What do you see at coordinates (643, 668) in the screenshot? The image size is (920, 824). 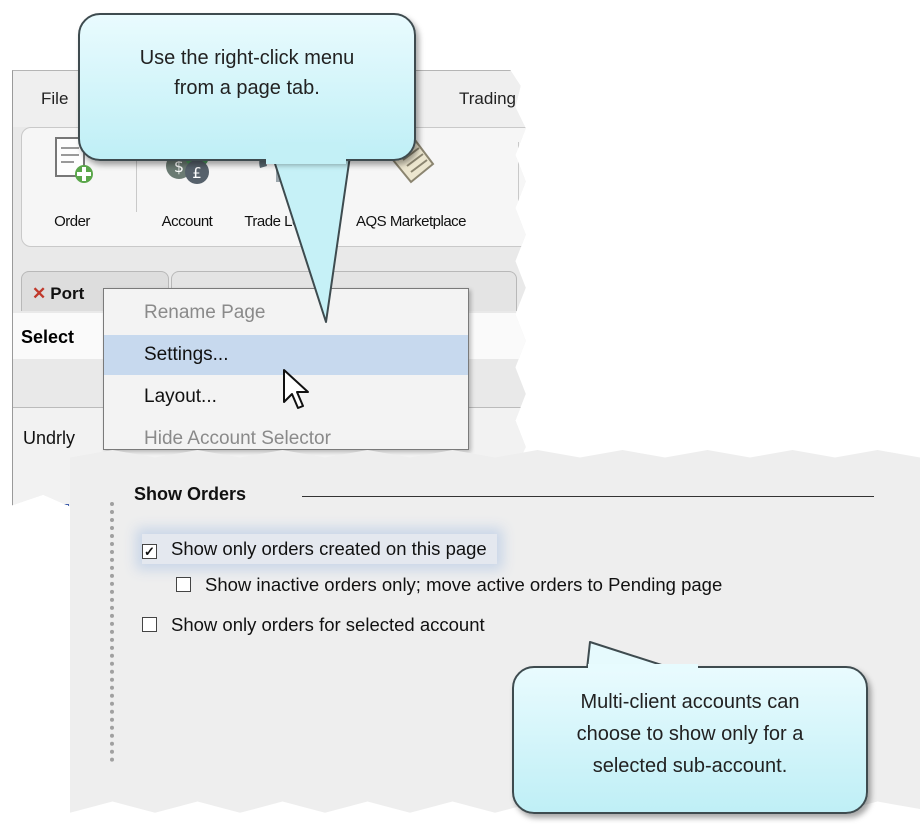 I see `callout-bottom-pointer-join` at bounding box center [643, 668].